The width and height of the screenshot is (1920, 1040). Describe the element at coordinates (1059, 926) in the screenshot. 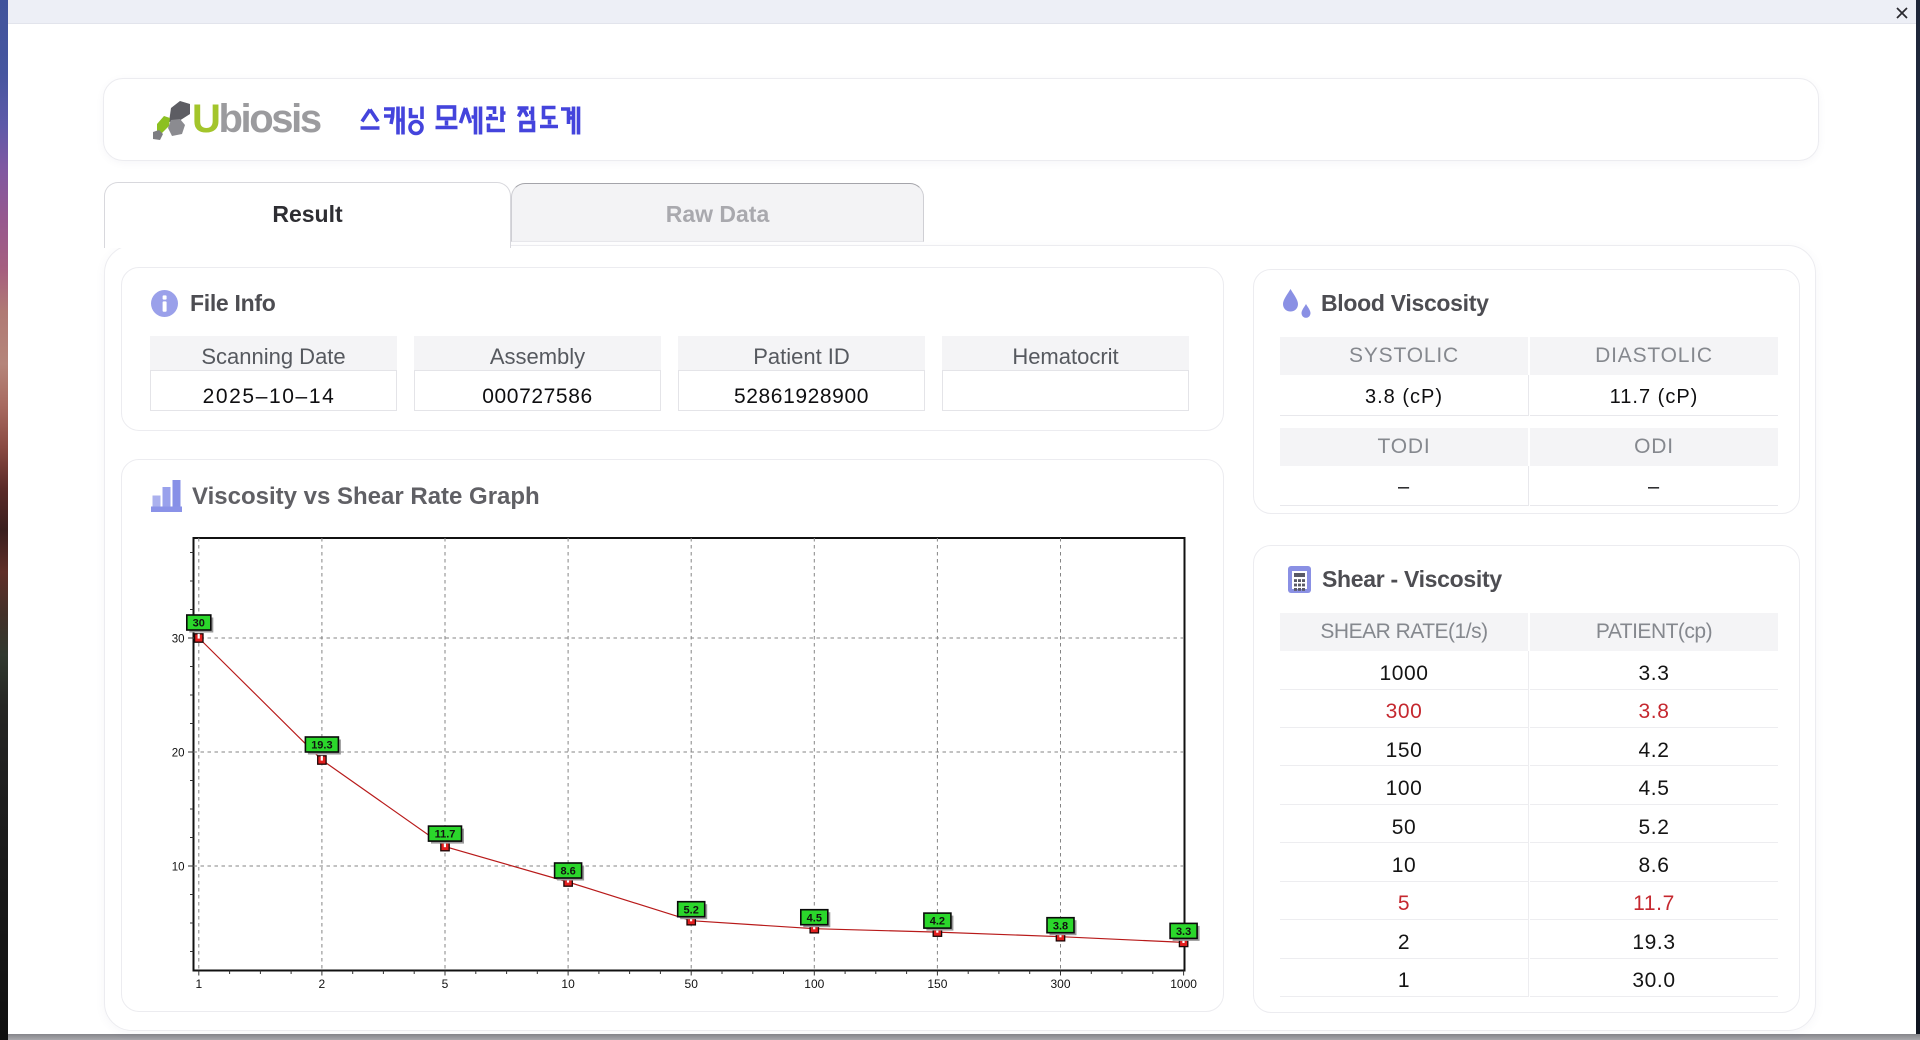

I see `svg-text: 3.8` at that location.